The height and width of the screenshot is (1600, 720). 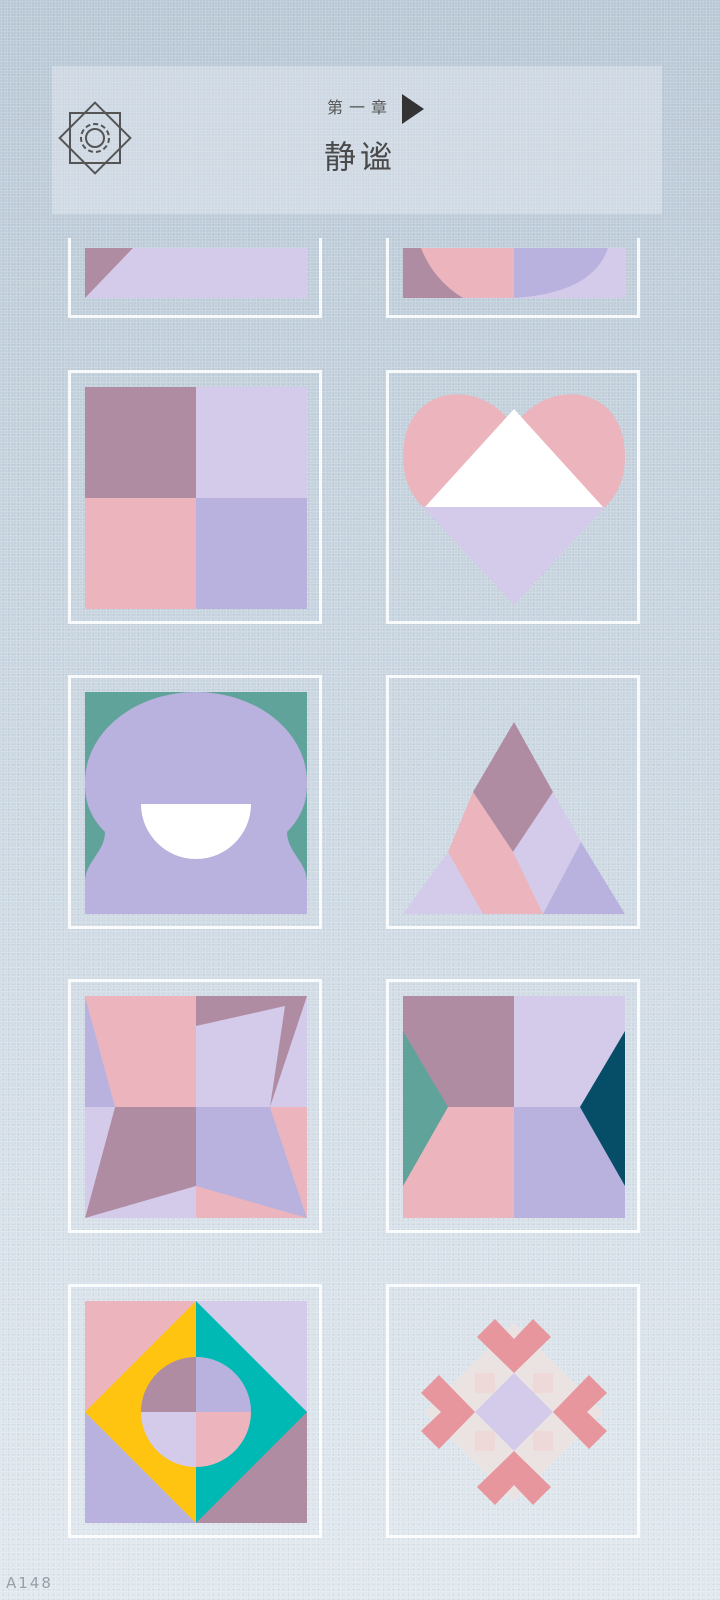 I want to click on level-8-art, so click(x=514, y=1107).